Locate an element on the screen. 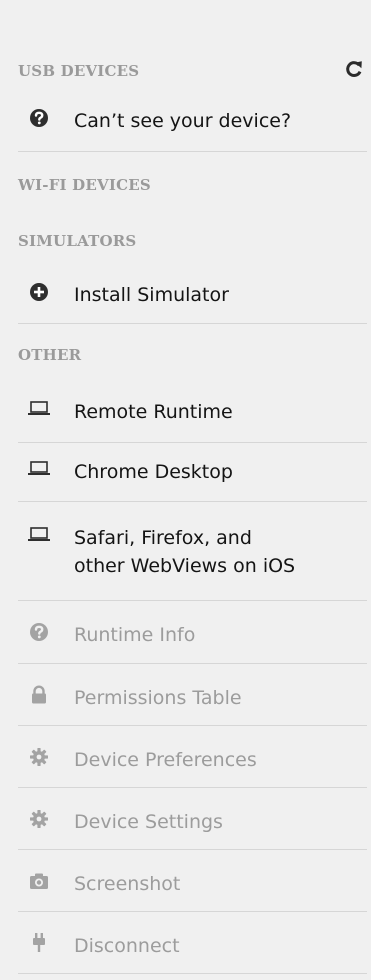  device-preferences-item: Device Preferences is located at coordinates (192, 760).